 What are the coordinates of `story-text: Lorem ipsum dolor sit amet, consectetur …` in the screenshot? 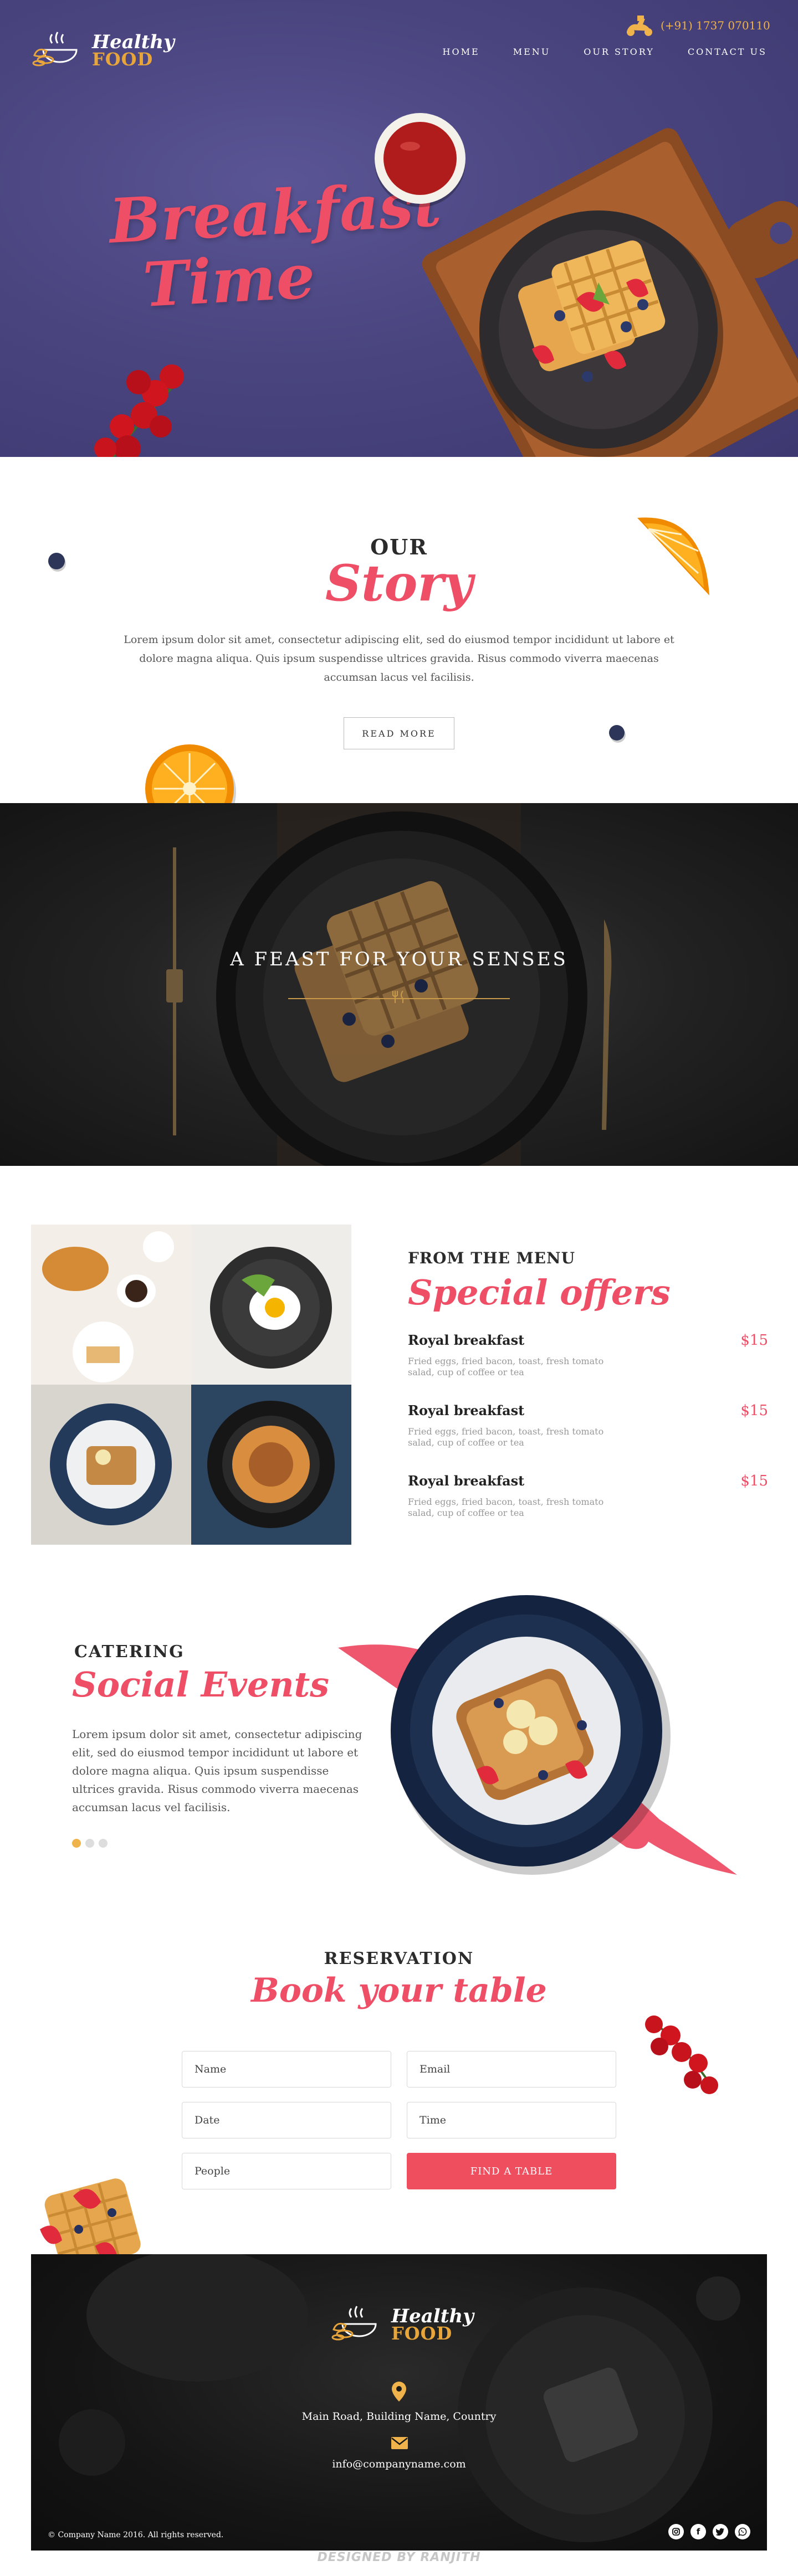 It's located at (399, 658).